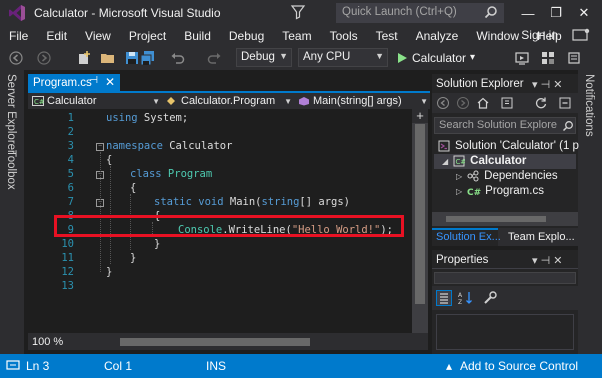 The width and height of the screenshot is (602, 378). I want to click on split-editor-icon: +, so click(420, 116).